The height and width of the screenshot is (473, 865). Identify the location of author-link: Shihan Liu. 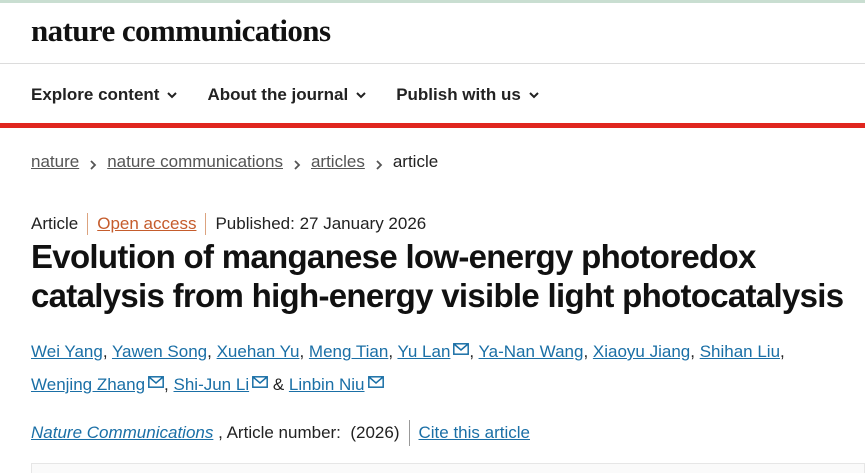
(740, 351).